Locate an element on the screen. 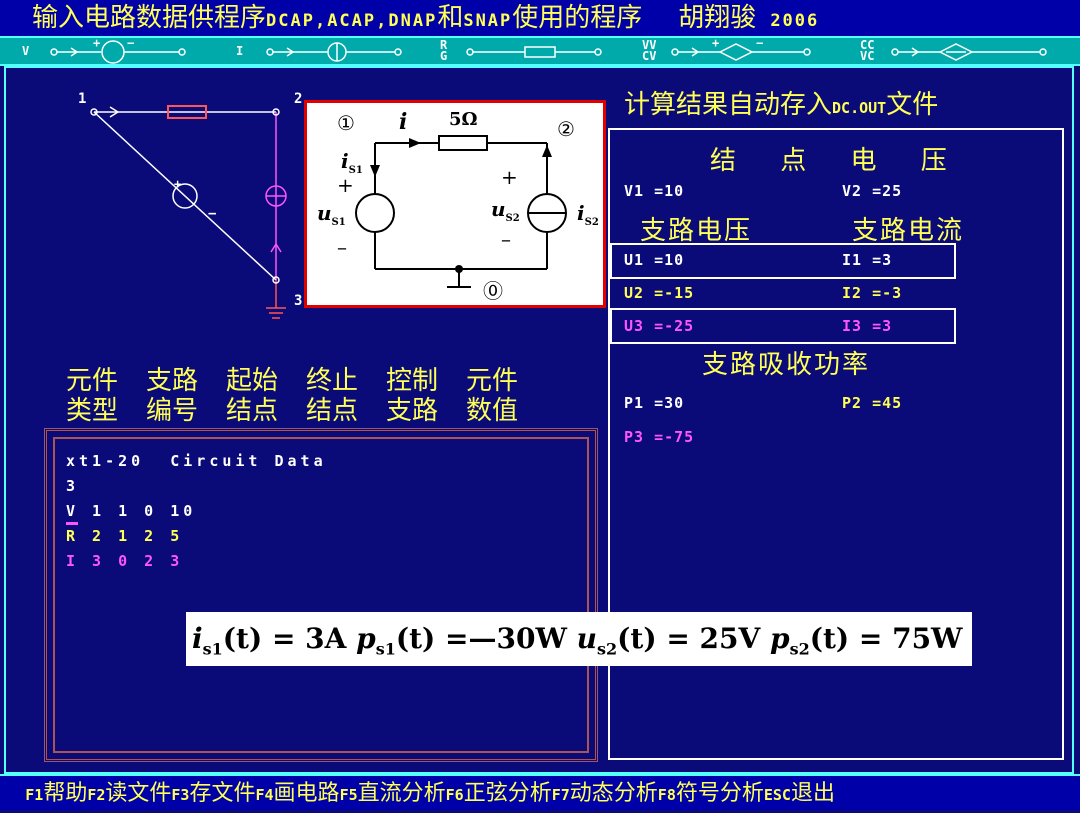 This screenshot has width=1080, height=813. result-i1: I1 =3 is located at coordinates (867, 260).